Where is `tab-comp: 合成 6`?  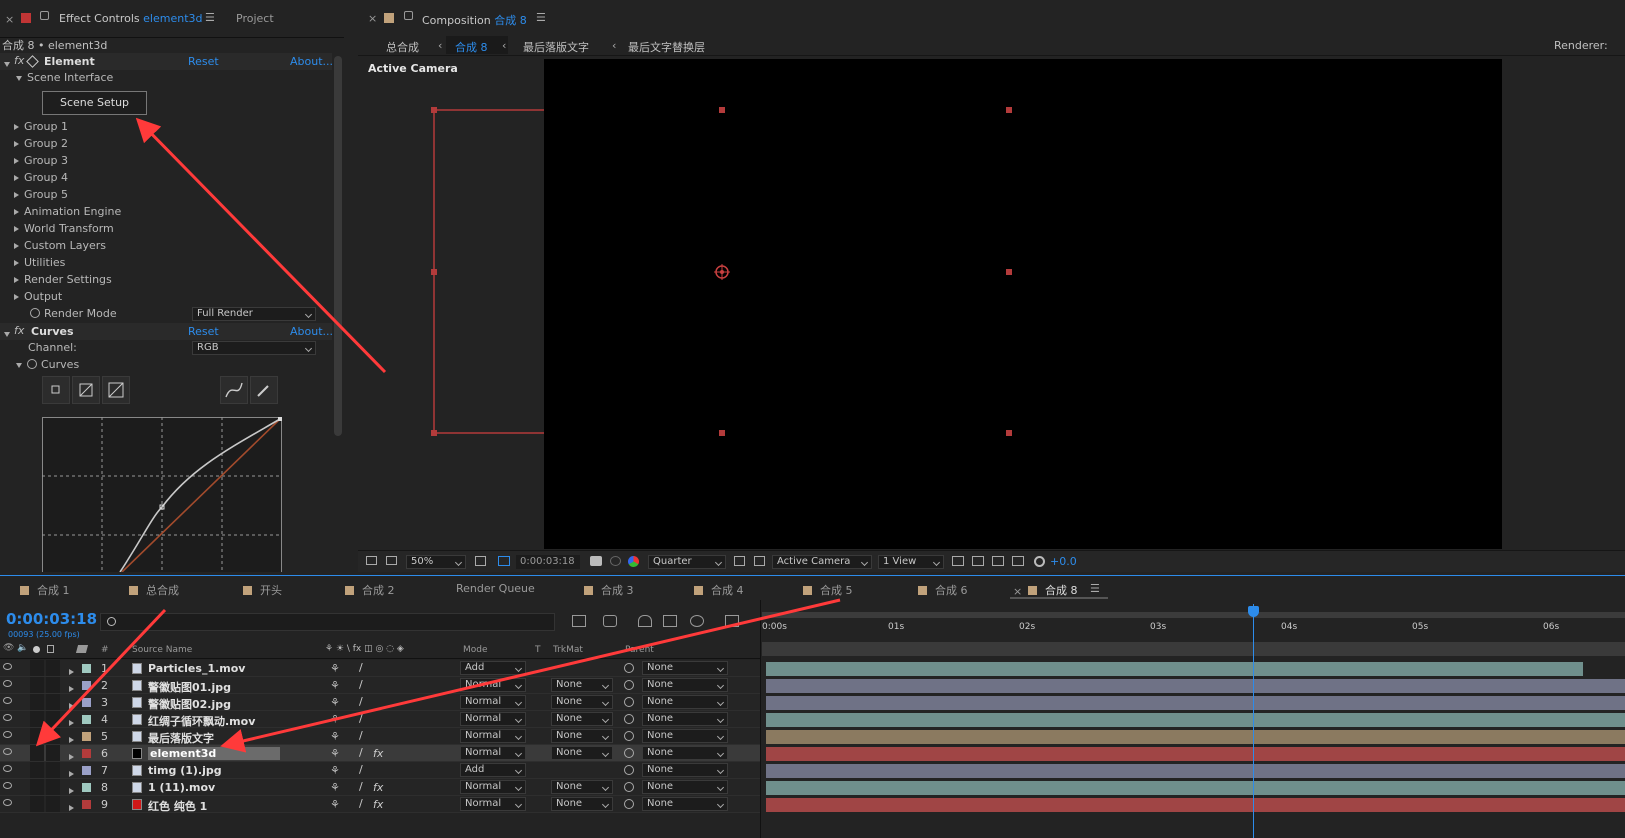
tab-comp: 合成 6 is located at coordinates (943, 590).